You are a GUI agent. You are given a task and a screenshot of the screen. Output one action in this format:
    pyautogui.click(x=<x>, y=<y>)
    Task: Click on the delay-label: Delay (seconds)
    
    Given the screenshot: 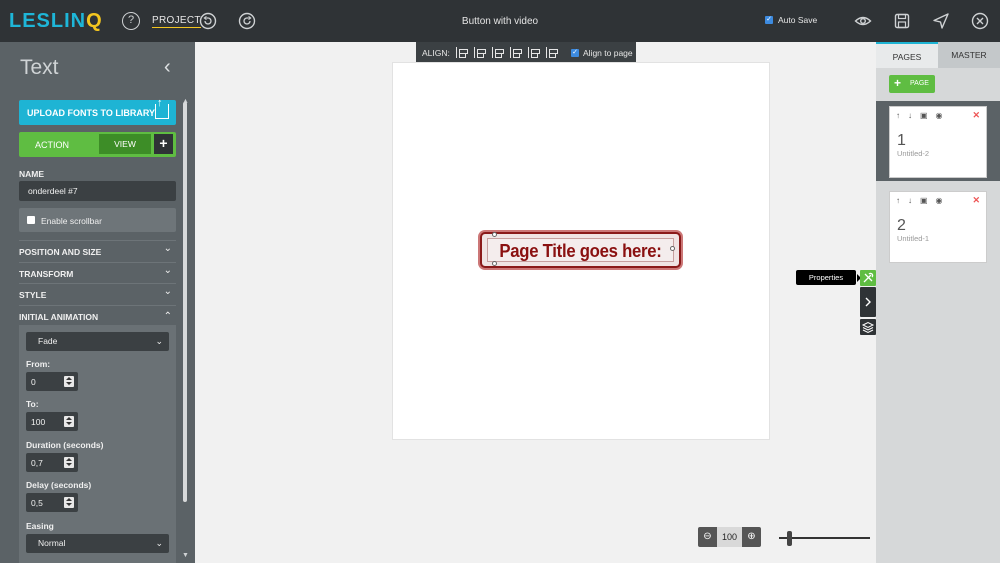 What is the action you would take?
    pyautogui.click(x=59, y=485)
    